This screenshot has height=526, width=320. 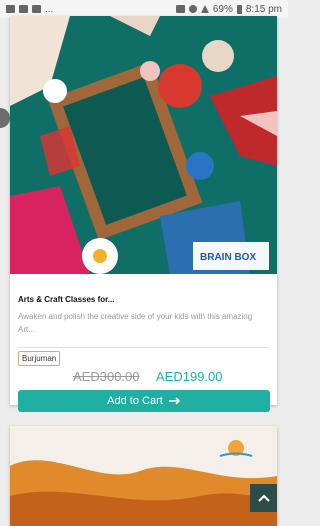 What do you see at coordinates (239, 9) in the screenshot?
I see `battery-icon` at bounding box center [239, 9].